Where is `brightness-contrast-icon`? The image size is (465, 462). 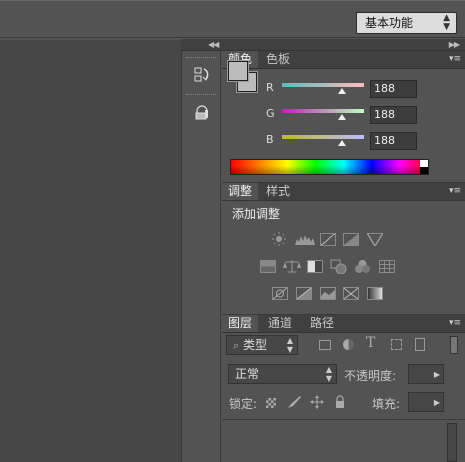 brightness-contrast-icon is located at coordinates (279, 239).